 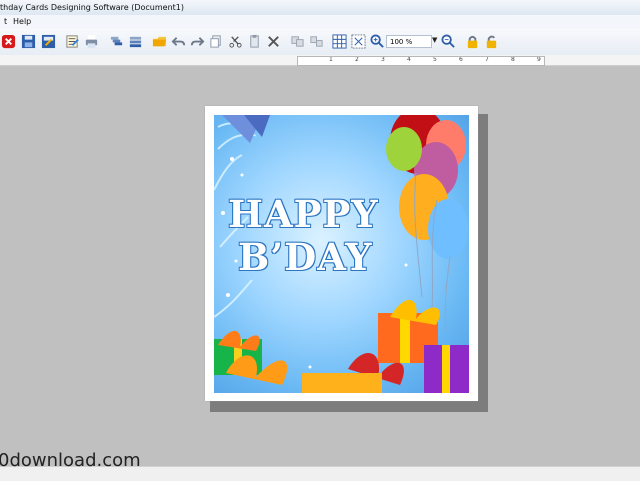 I want to click on redo-icon, so click(x=197, y=41).